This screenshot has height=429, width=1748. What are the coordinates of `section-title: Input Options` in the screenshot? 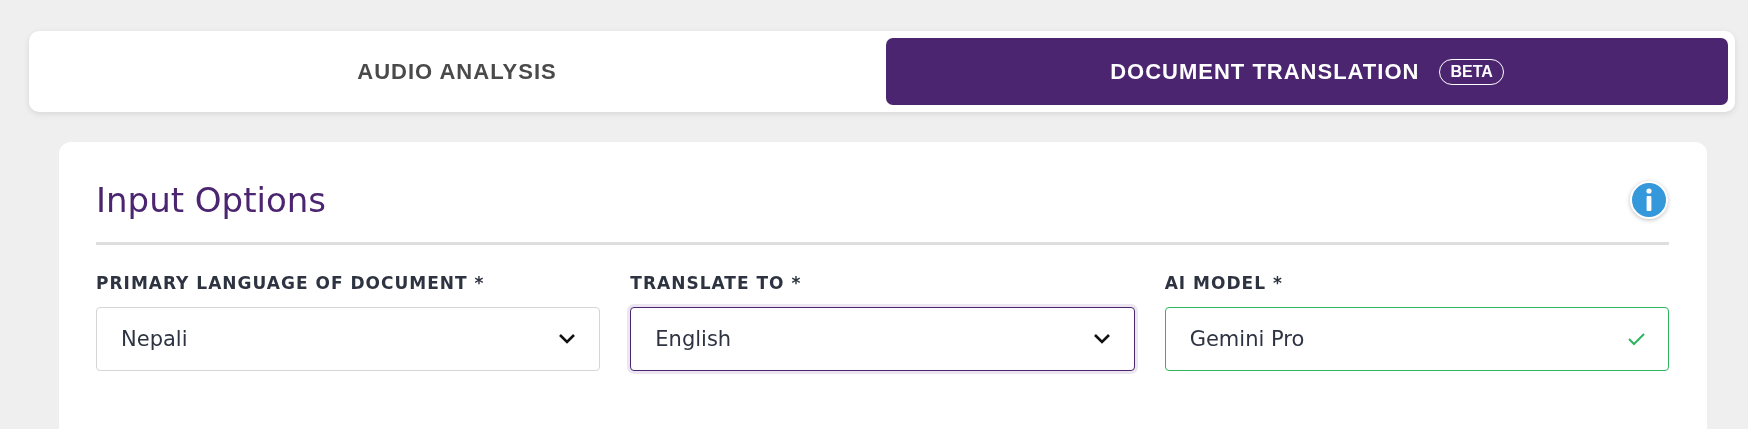 It's located at (211, 200).